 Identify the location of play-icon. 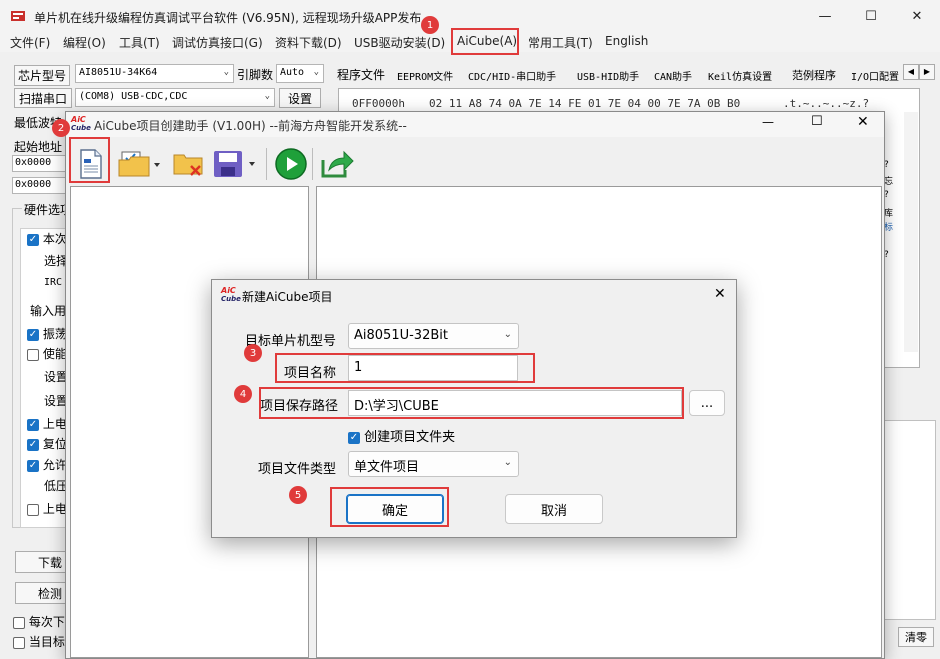
(291, 164).